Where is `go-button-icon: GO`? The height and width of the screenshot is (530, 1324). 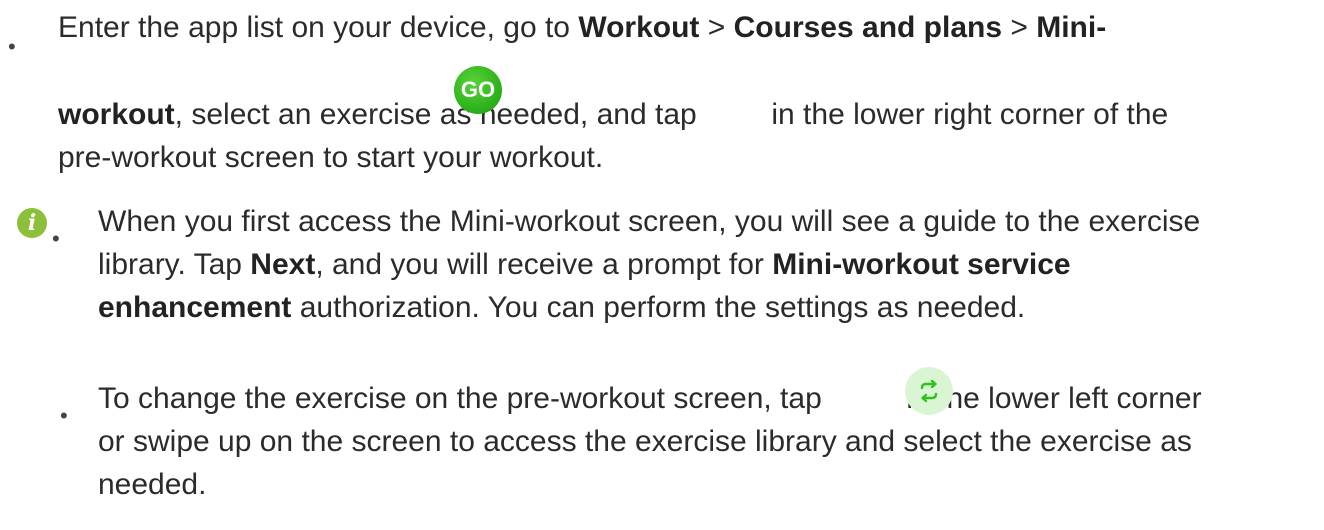
go-button-icon: GO is located at coordinates (478, 90).